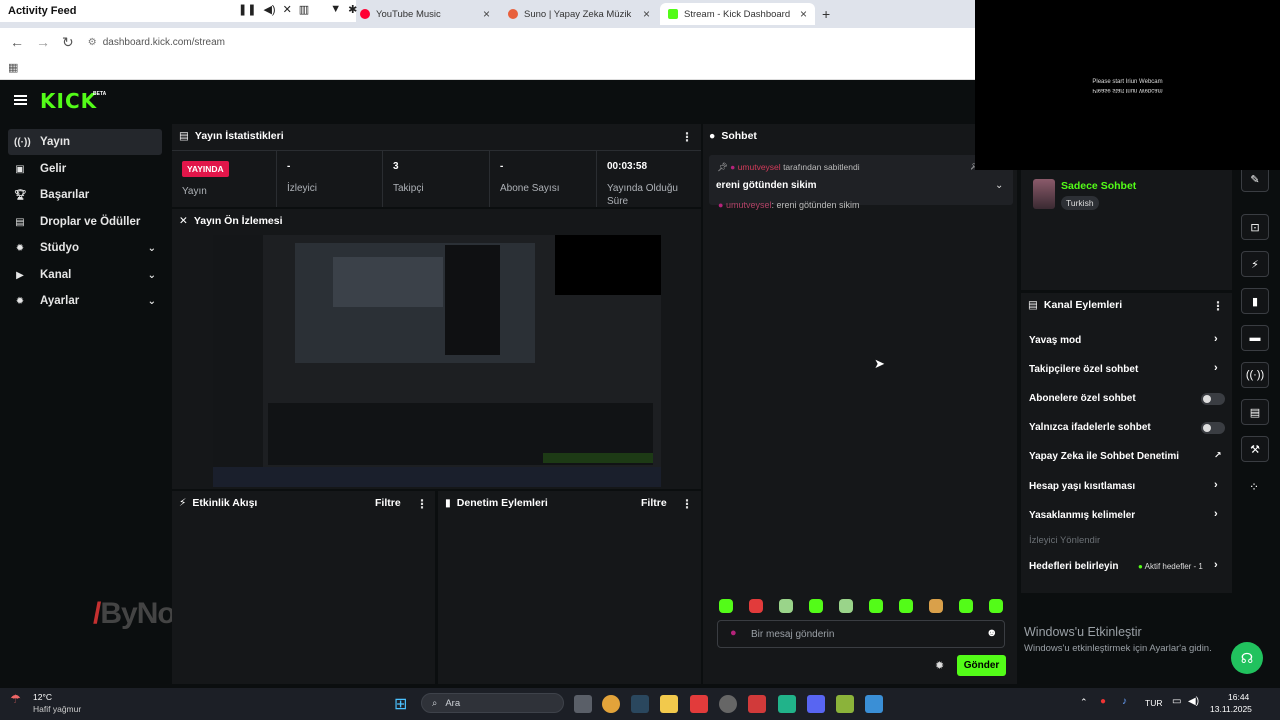 The width and height of the screenshot is (1280, 720). Describe the element at coordinates (1082, 515) in the screenshot. I see `banned-words-item: Yasaklanmış kelimeler` at that location.